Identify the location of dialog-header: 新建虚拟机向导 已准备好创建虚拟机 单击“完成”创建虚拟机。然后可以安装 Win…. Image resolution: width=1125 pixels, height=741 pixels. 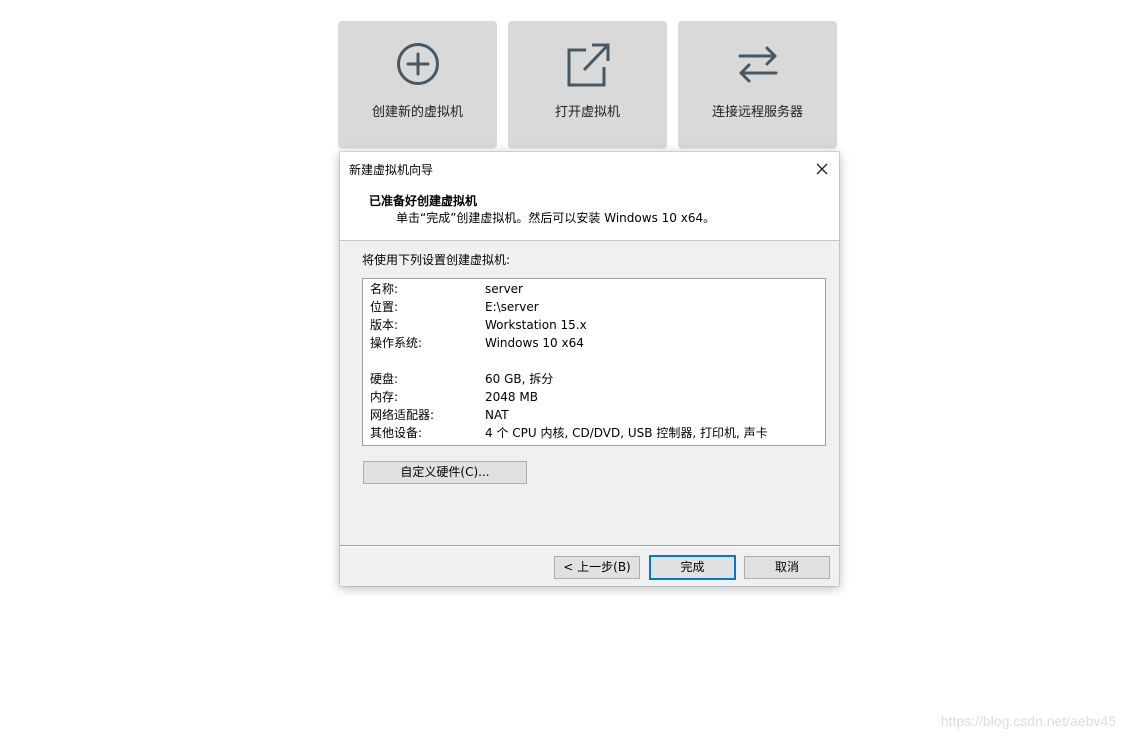
(589, 196).